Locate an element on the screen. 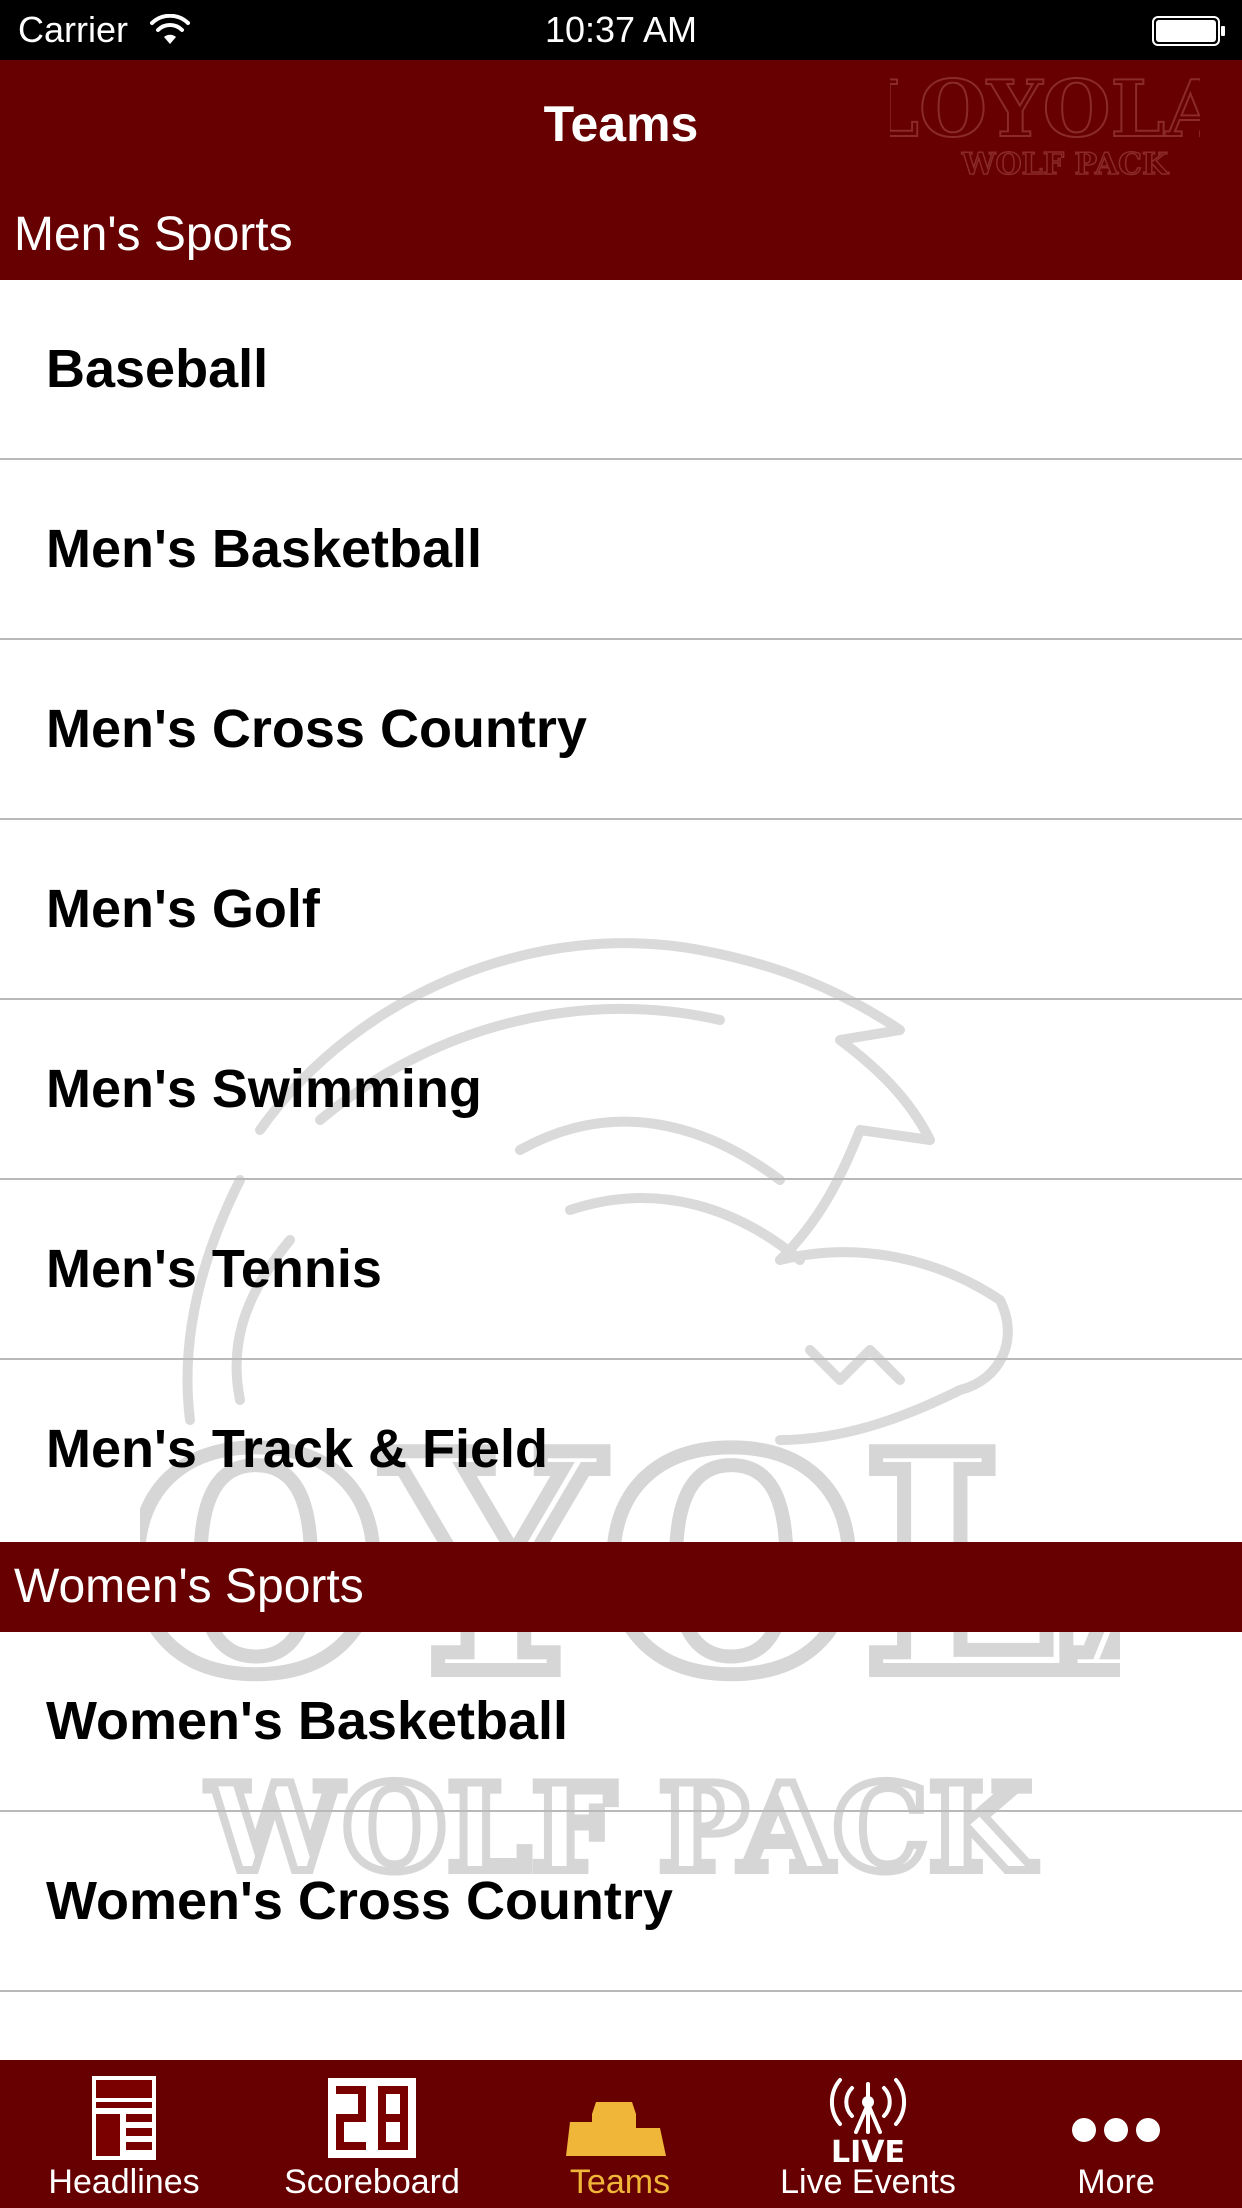 The image size is (1242, 2208). podium-icon is located at coordinates (616, 2129).